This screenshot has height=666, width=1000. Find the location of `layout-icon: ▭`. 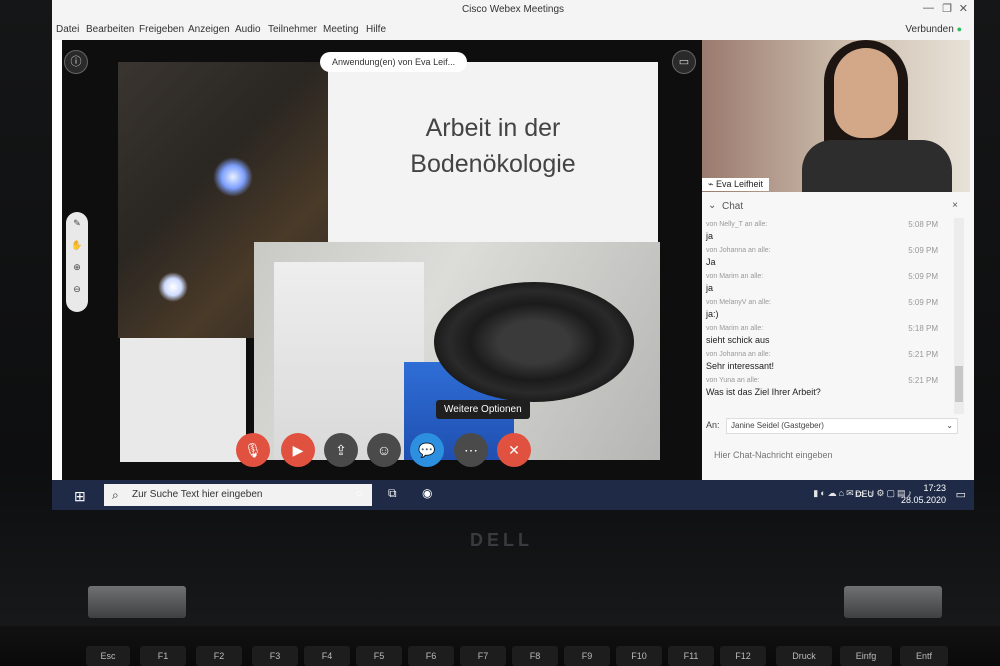

layout-icon: ▭ is located at coordinates (684, 62).